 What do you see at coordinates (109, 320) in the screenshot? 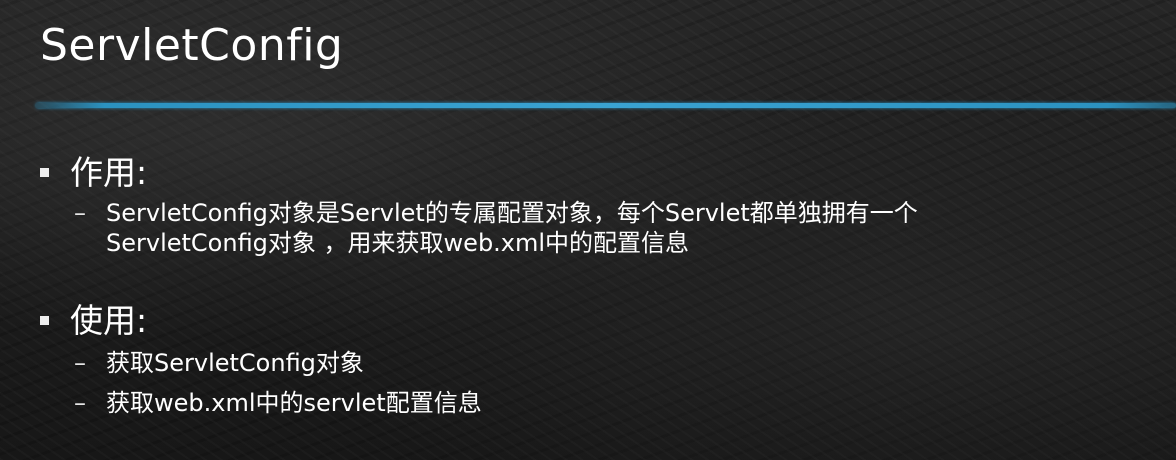
I see `section-heading-text: 使用:` at bounding box center [109, 320].